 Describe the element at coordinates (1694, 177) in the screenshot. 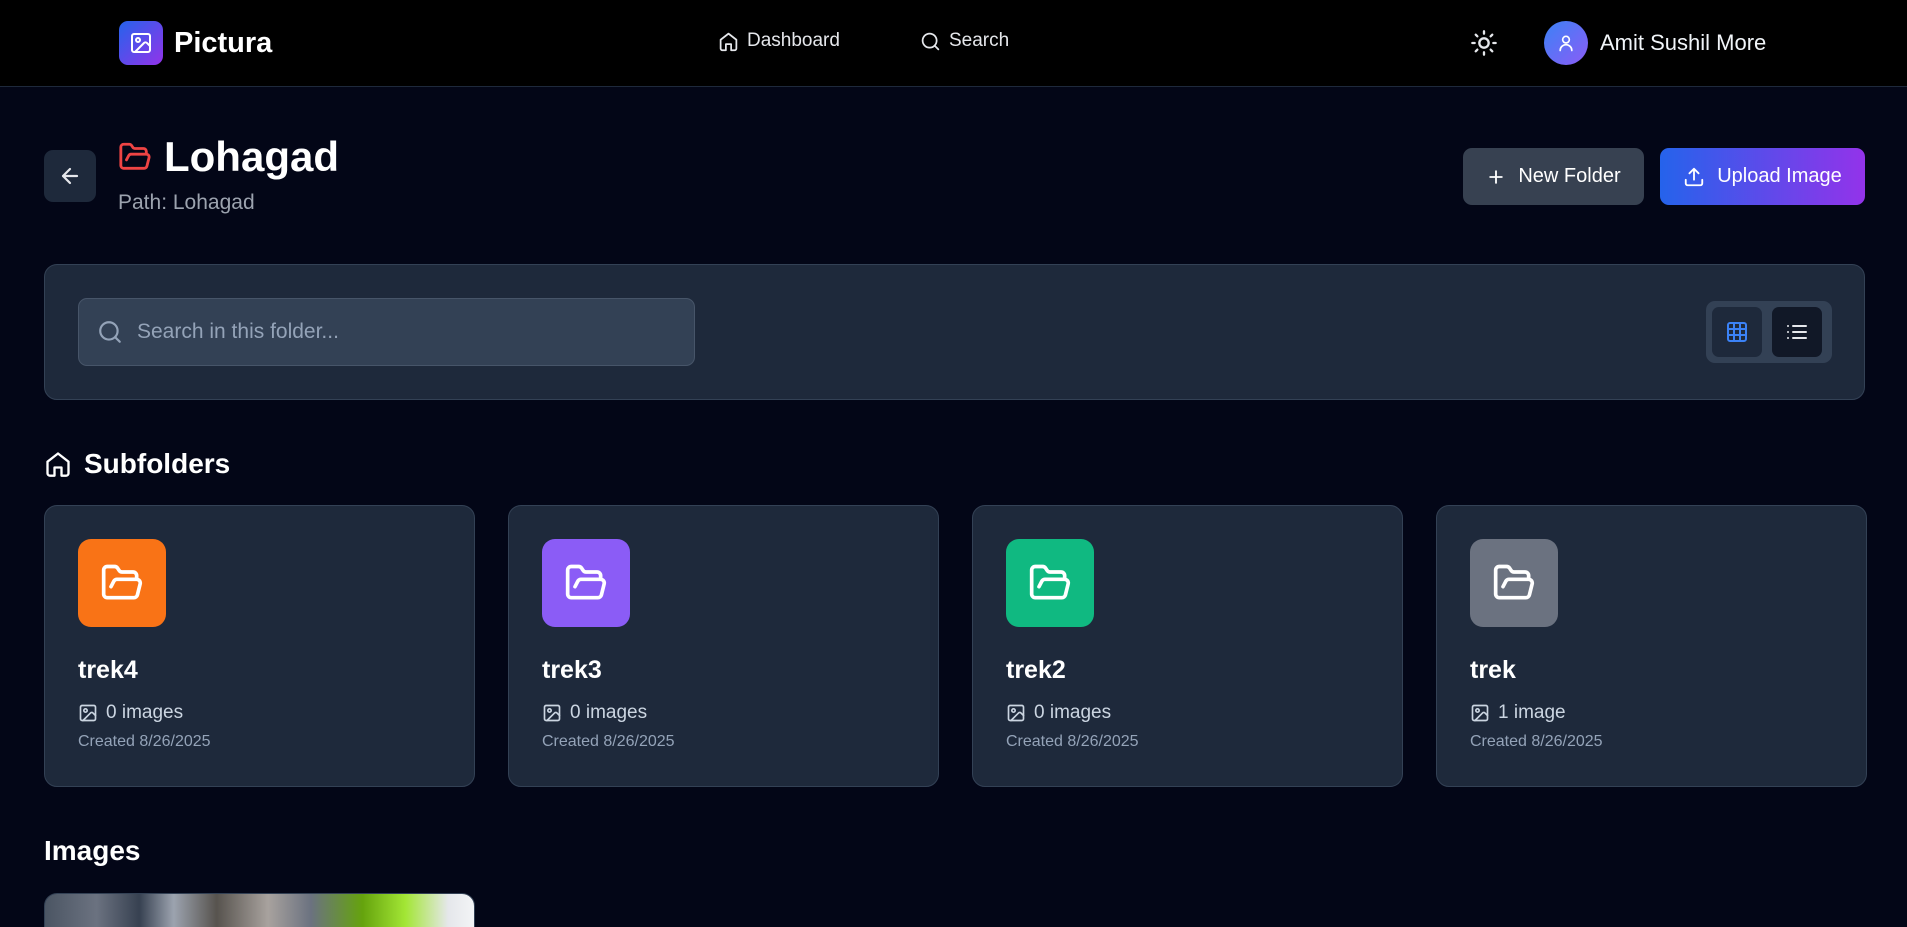

I see `upload-icon` at that location.